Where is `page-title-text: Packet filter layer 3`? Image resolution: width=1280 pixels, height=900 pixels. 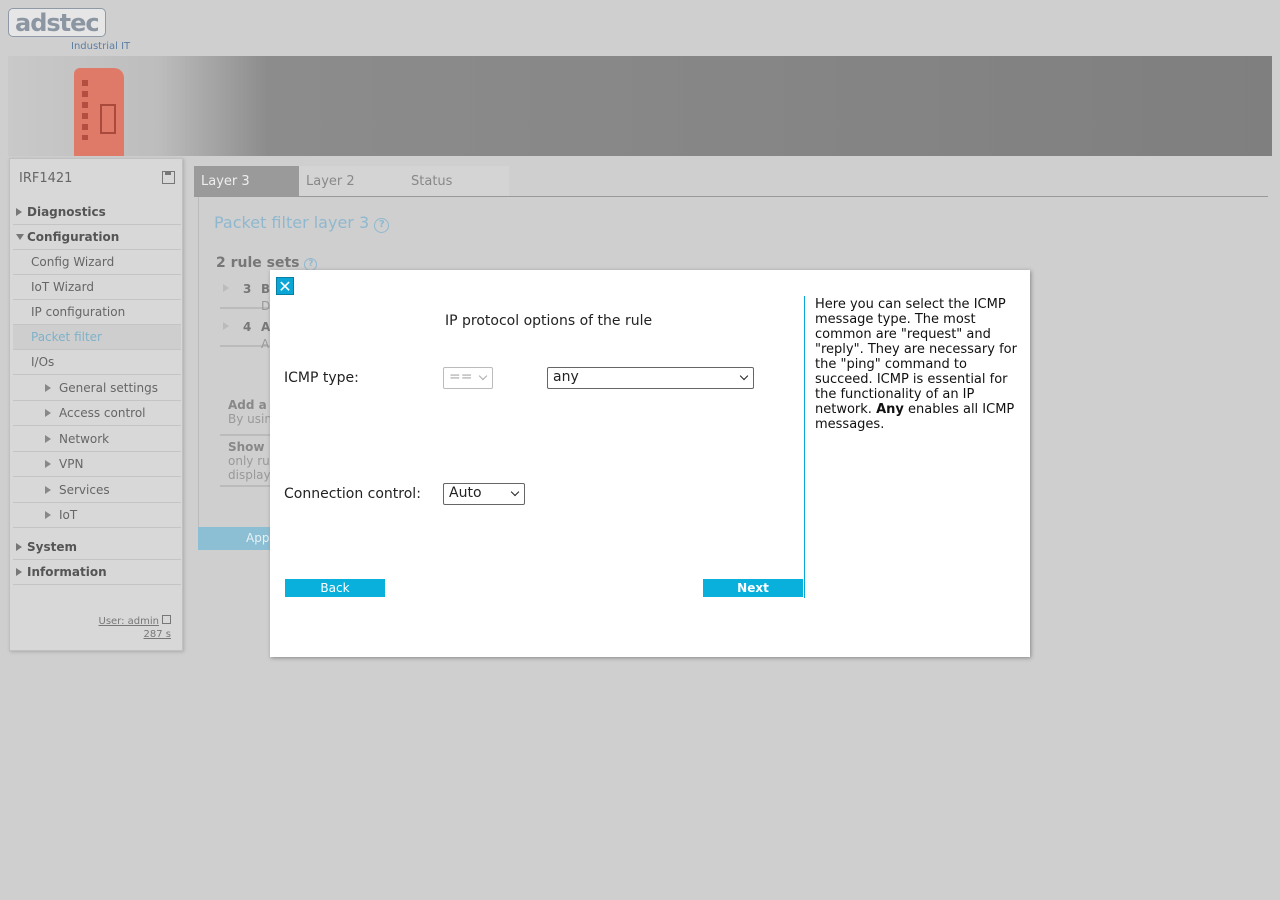 page-title-text: Packet filter layer 3 is located at coordinates (292, 222).